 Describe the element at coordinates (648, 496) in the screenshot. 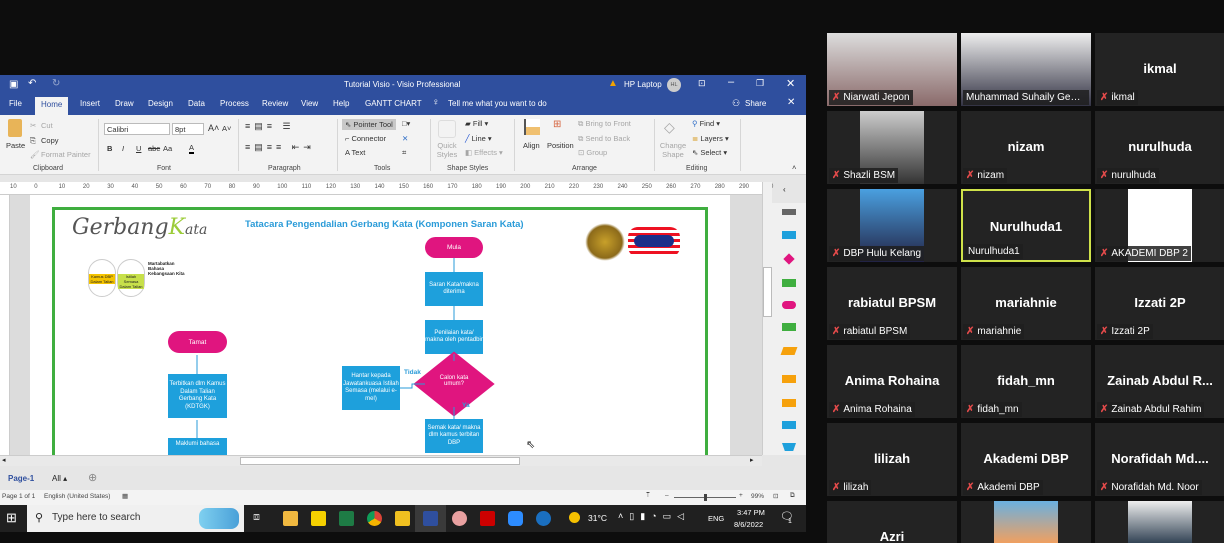

I see `presentation-icon: ⍑` at that location.